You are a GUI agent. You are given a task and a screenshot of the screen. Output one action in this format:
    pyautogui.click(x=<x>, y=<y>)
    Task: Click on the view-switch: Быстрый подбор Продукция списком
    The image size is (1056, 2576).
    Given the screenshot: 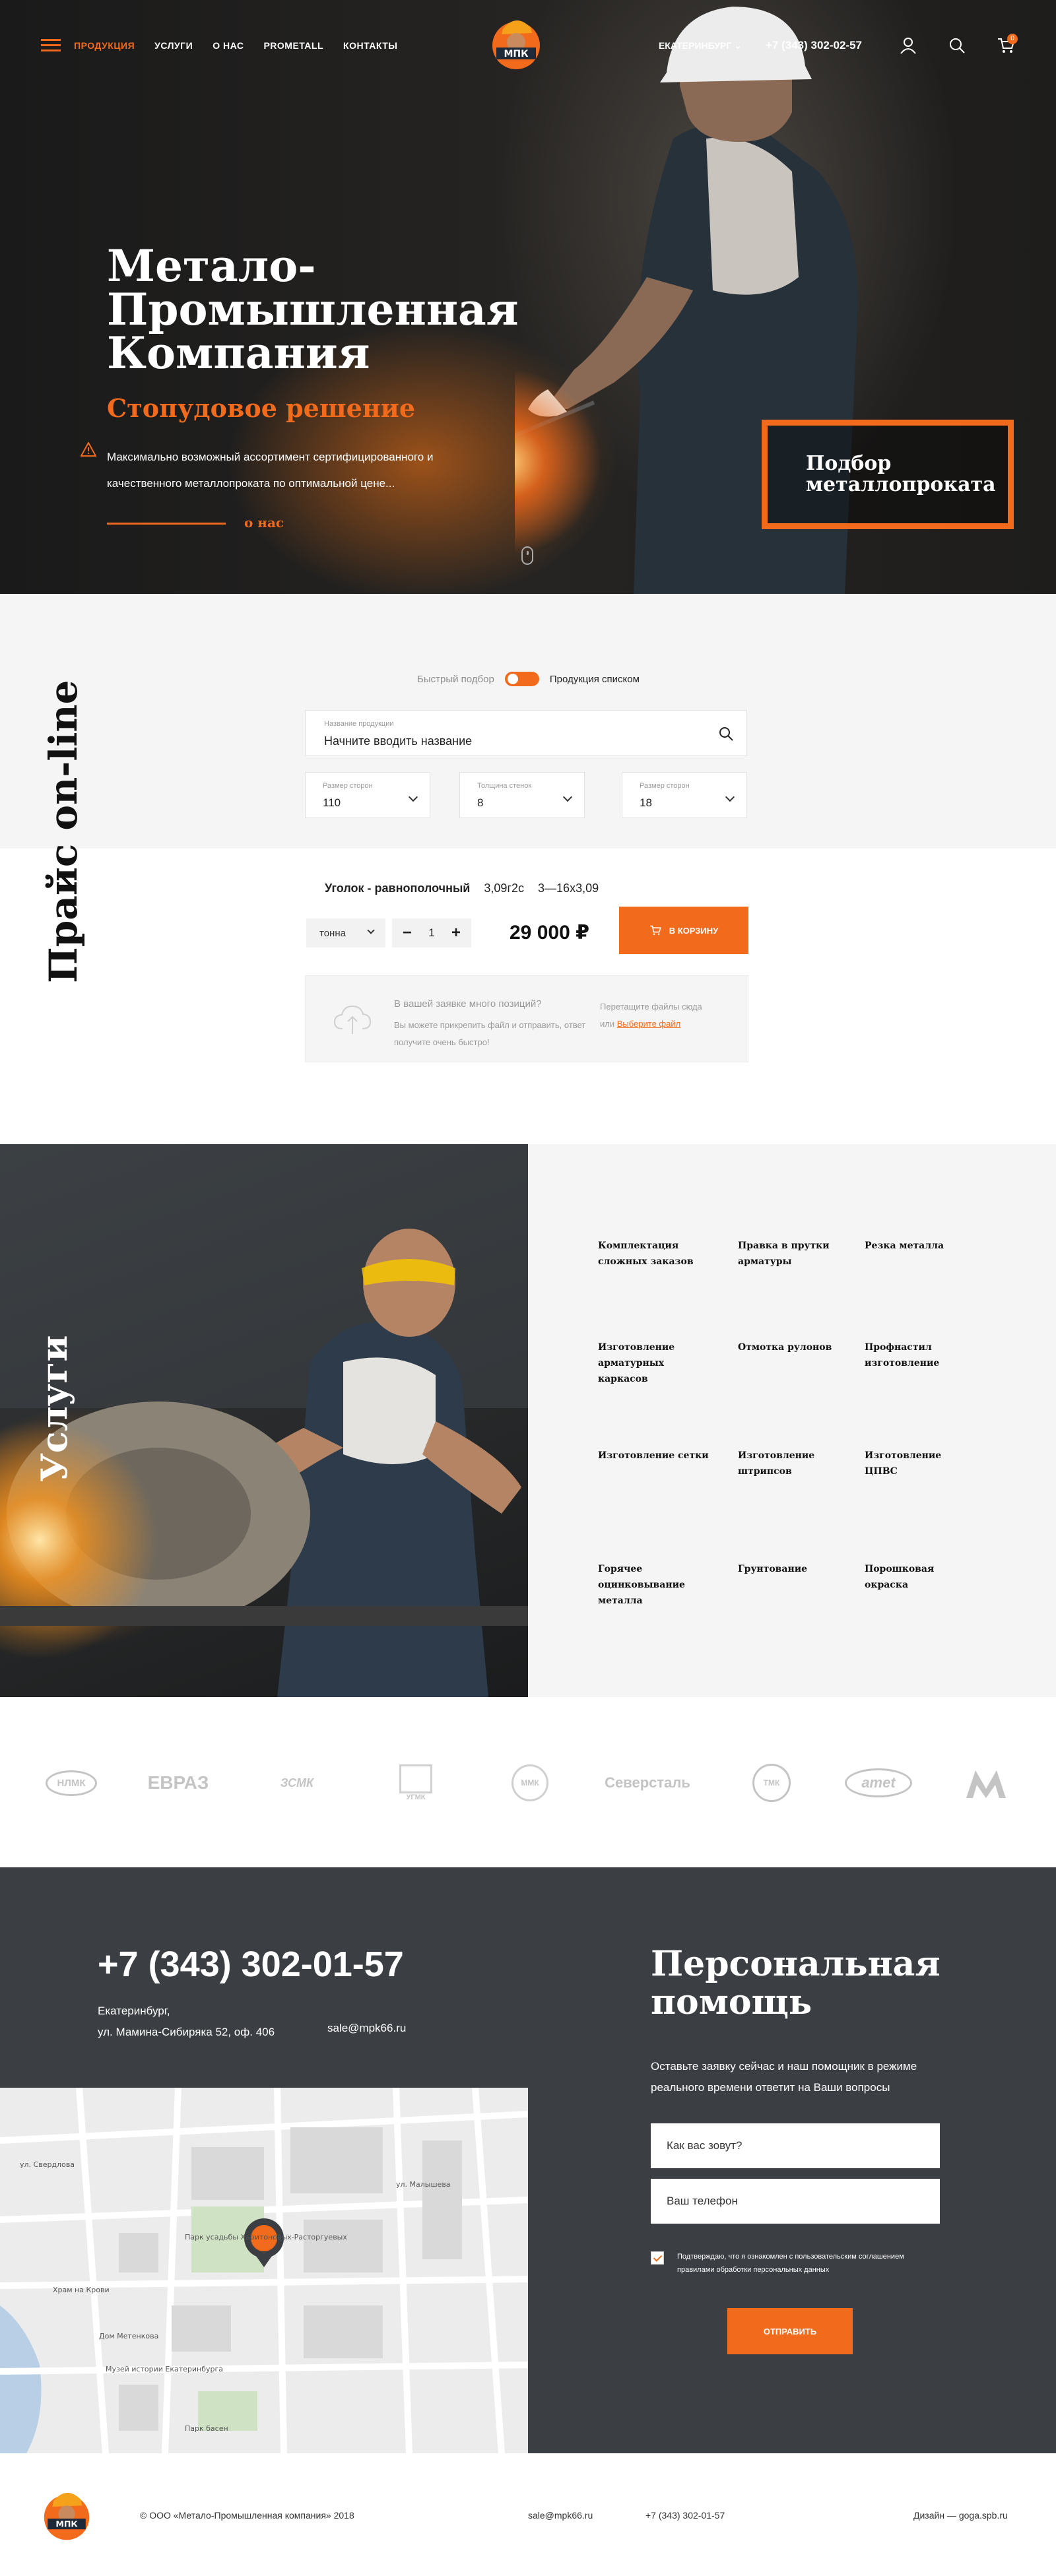 What is the action you would take?
    pyautogui.click(x=528, y=679)
    